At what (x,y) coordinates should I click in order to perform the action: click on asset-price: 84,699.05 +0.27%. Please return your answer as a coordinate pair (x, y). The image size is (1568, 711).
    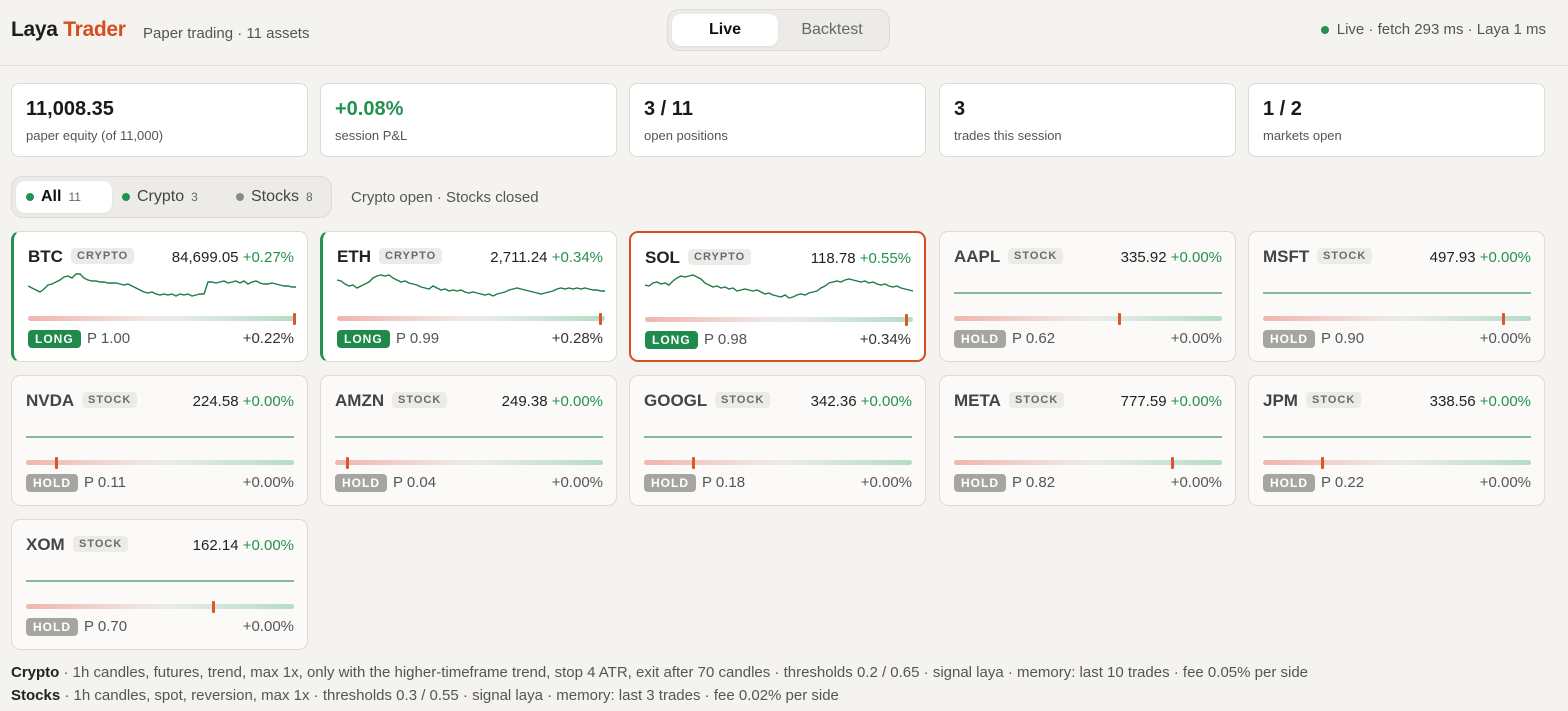
    Looking at the image, I should click on (233, 257).